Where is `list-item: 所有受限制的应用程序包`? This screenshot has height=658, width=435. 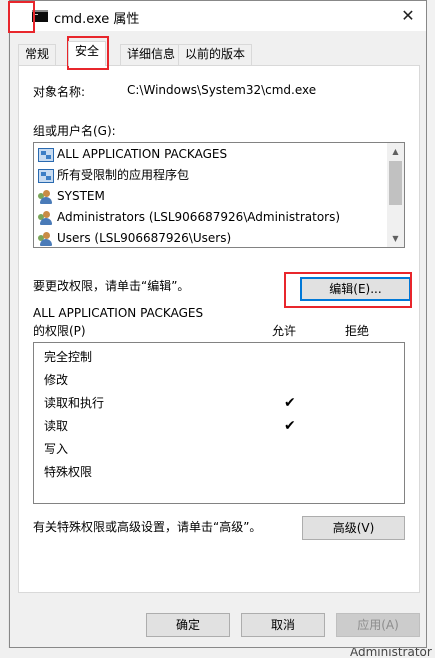
list-item: 所有受限制的应用程序包 is located at coordinates (113, 175).